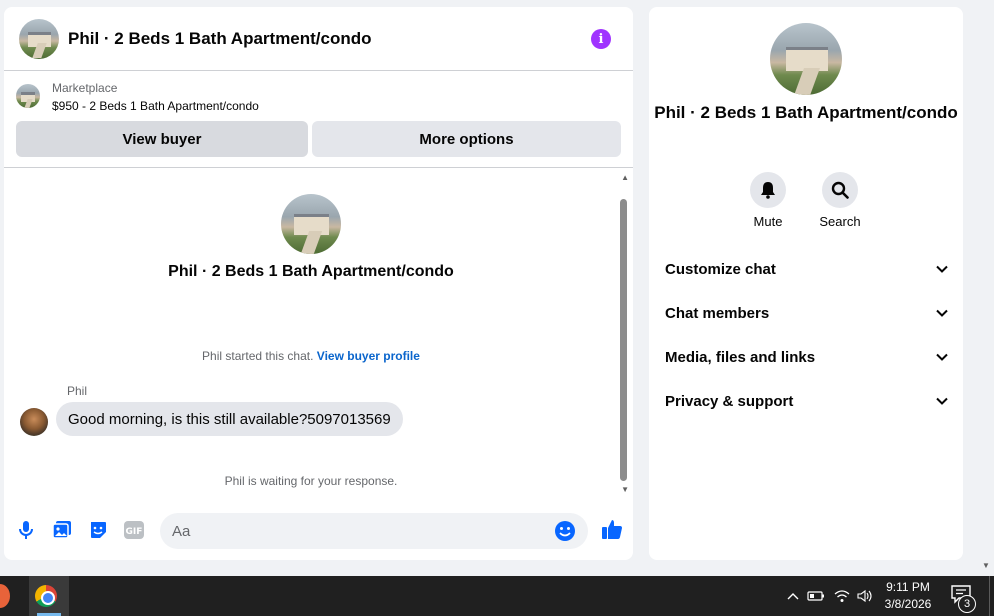 The image size is (994, 616). Describe the element at coordinates (181, 531) in the screenshot. I see `message-input-placeholder: Aa` at that location.